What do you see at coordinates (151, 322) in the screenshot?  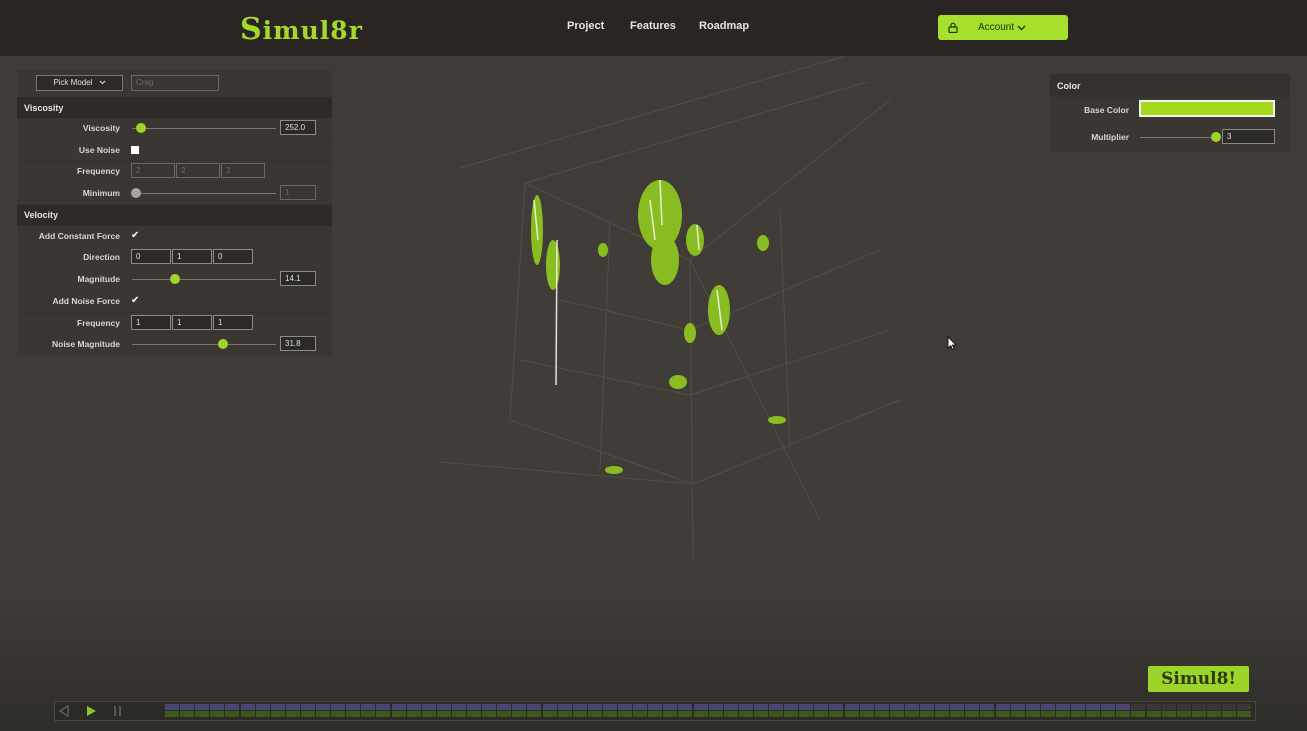 I see `noise-frequency-x-input: 1` at bounding box center [151, 322].